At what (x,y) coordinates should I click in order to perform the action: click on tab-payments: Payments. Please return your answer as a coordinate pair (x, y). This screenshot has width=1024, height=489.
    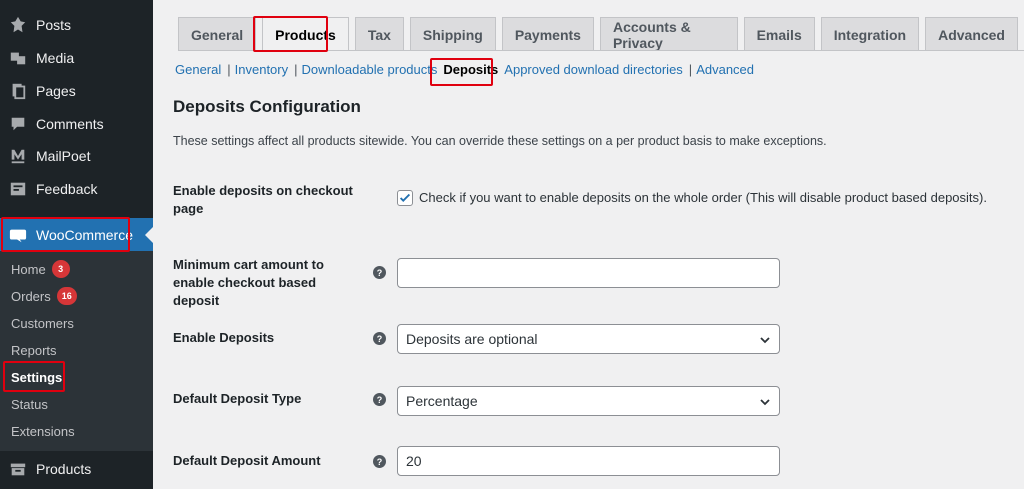
    Looking at the image, I should click on (547, 34).